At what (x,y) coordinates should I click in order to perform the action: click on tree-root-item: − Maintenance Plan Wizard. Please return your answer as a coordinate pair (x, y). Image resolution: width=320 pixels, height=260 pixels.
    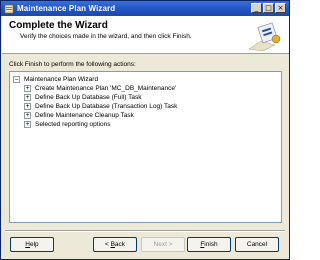
    Looking at the image, I should click on (95, 79).